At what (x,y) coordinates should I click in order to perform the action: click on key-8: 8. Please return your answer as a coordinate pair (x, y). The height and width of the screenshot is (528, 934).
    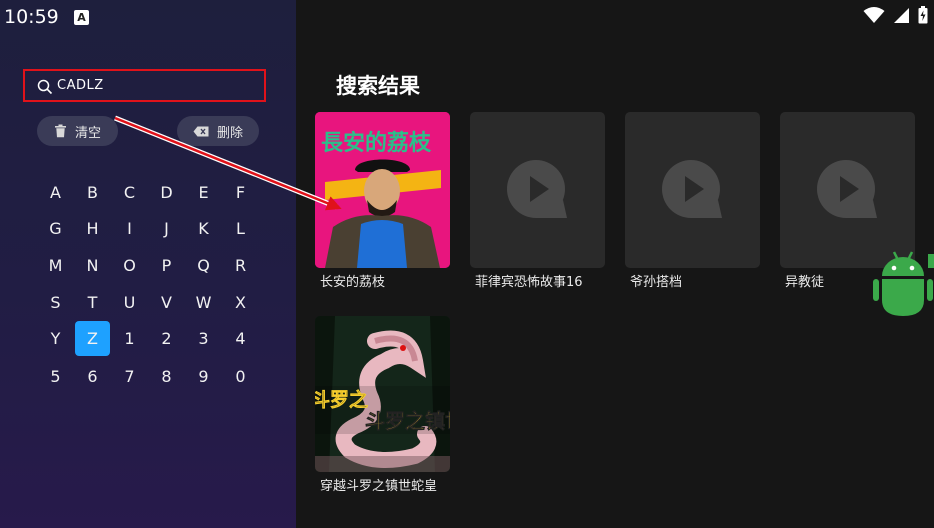
    Looking at the image, I should click on (166, 376).